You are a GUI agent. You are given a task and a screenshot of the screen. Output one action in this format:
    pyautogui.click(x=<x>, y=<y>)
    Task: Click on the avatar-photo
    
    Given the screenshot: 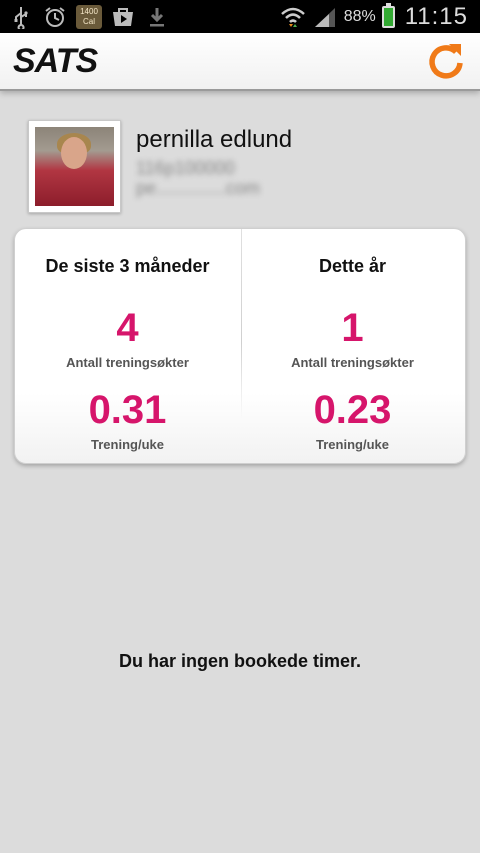 What is the action you would take?
    pyautogui.click(x=74, y=166)
    